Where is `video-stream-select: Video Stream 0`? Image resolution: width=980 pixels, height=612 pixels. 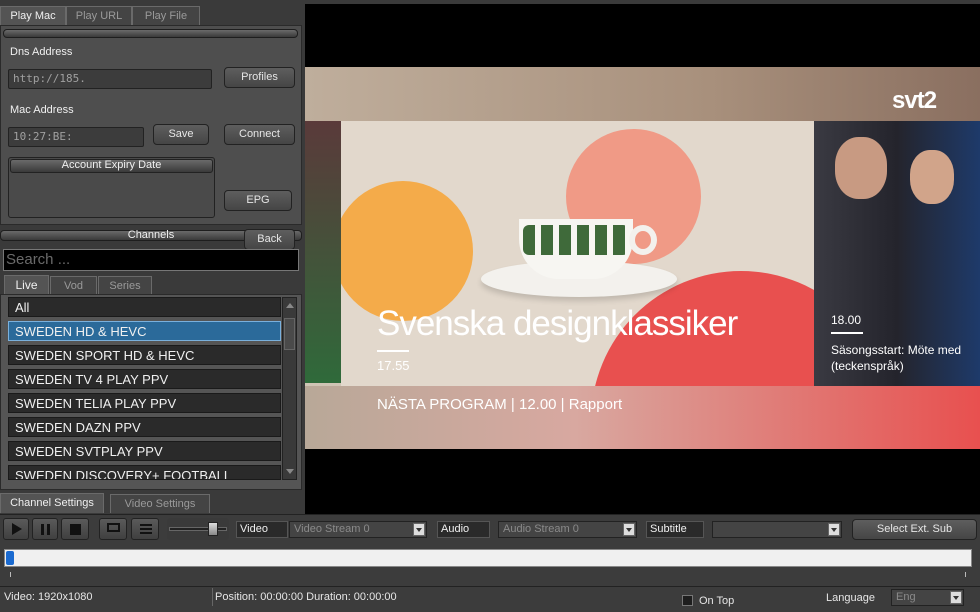 video-stream-select: Video Stream 0 is located at coordinates (358, 529).